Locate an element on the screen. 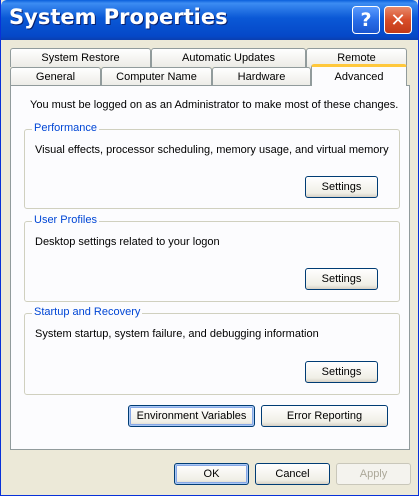 The image size is (419, 496). window-title: System Properties is located at coordinates (118, 17).